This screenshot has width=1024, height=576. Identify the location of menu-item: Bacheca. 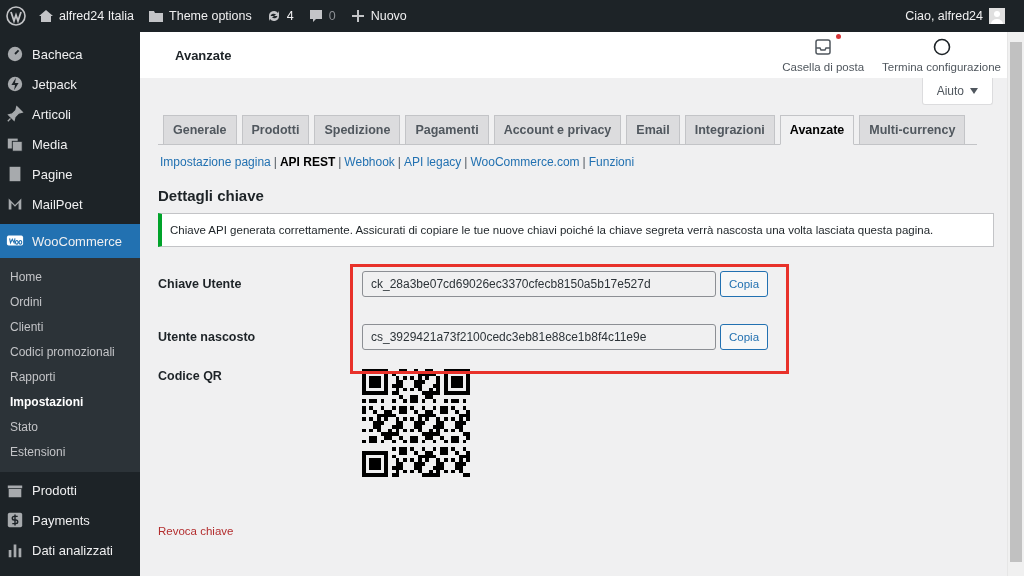
(70, 54).